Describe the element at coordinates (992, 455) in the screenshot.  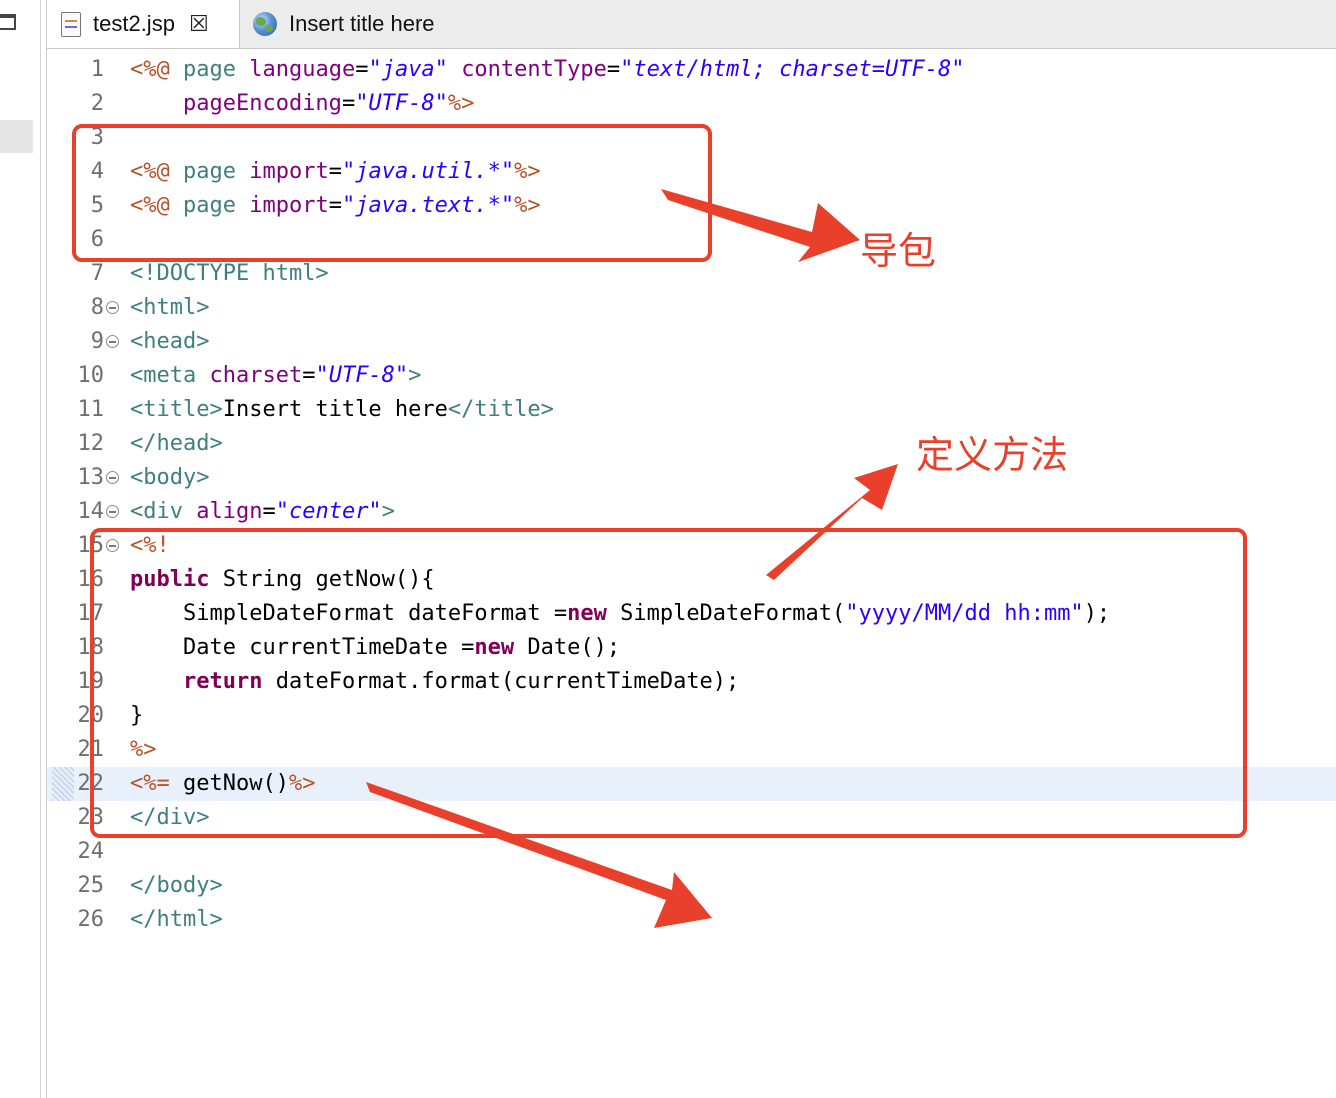
I see `method-annotation-label: 定义方法` at that location.